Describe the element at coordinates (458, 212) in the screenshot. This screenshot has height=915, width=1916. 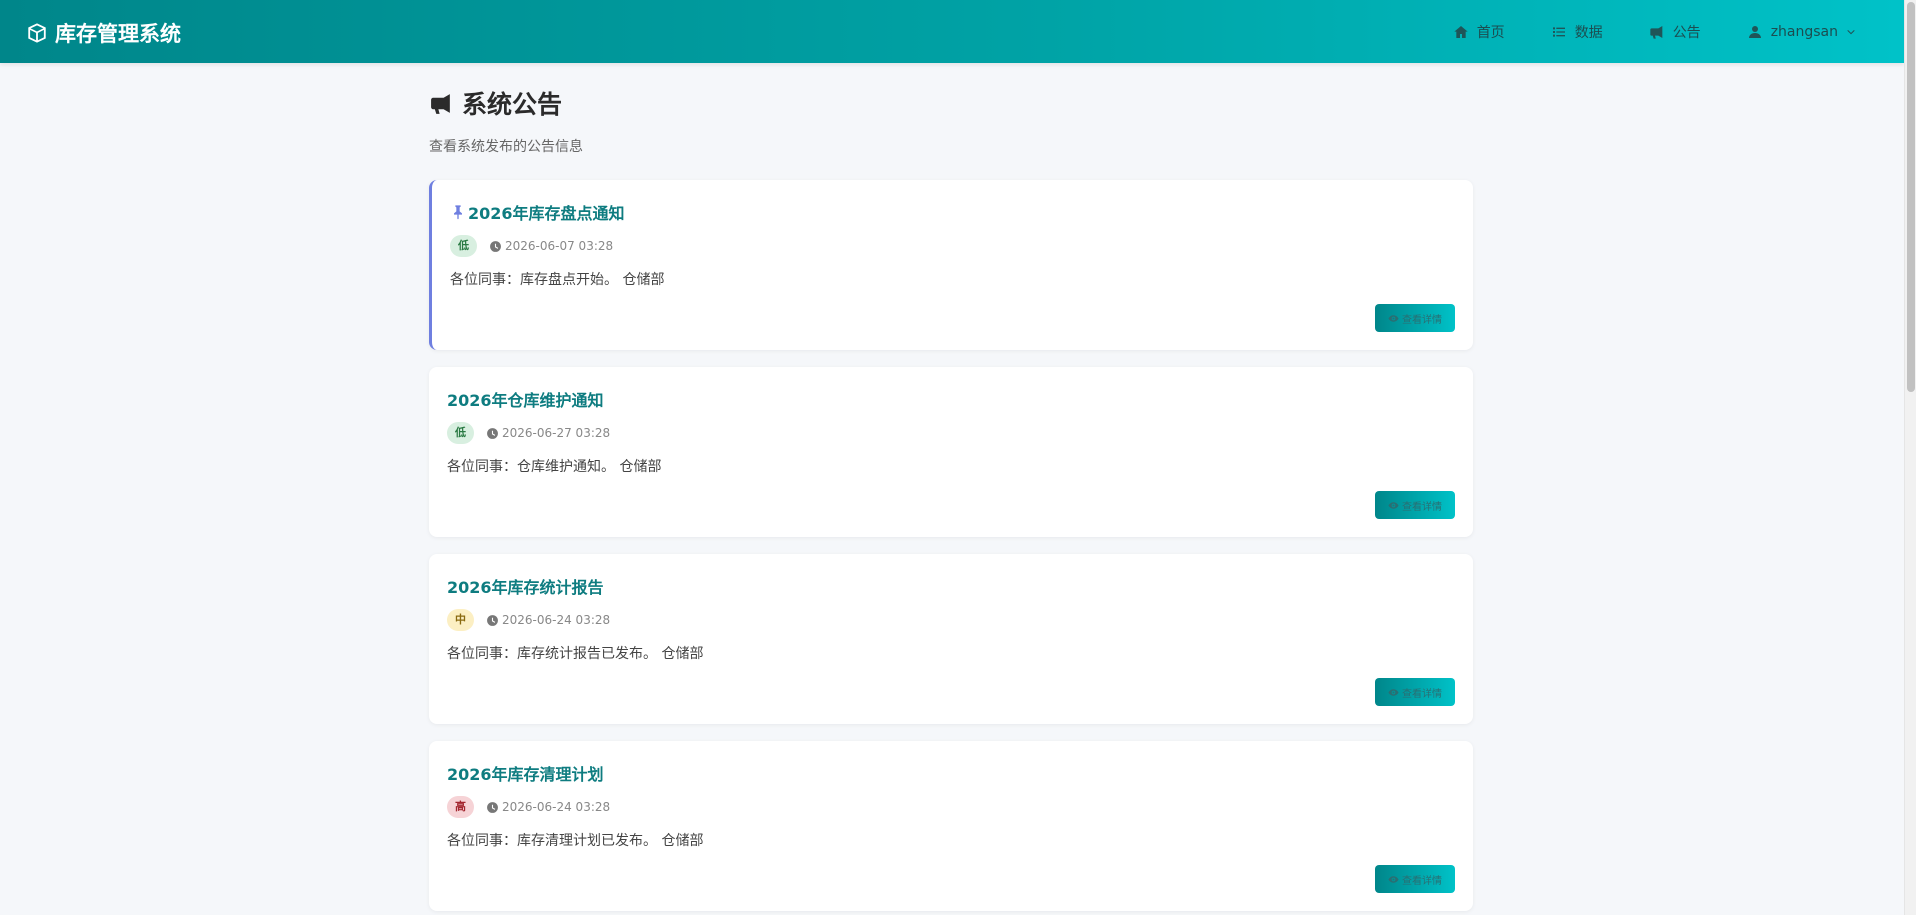
I see `pin-icon` at that location.